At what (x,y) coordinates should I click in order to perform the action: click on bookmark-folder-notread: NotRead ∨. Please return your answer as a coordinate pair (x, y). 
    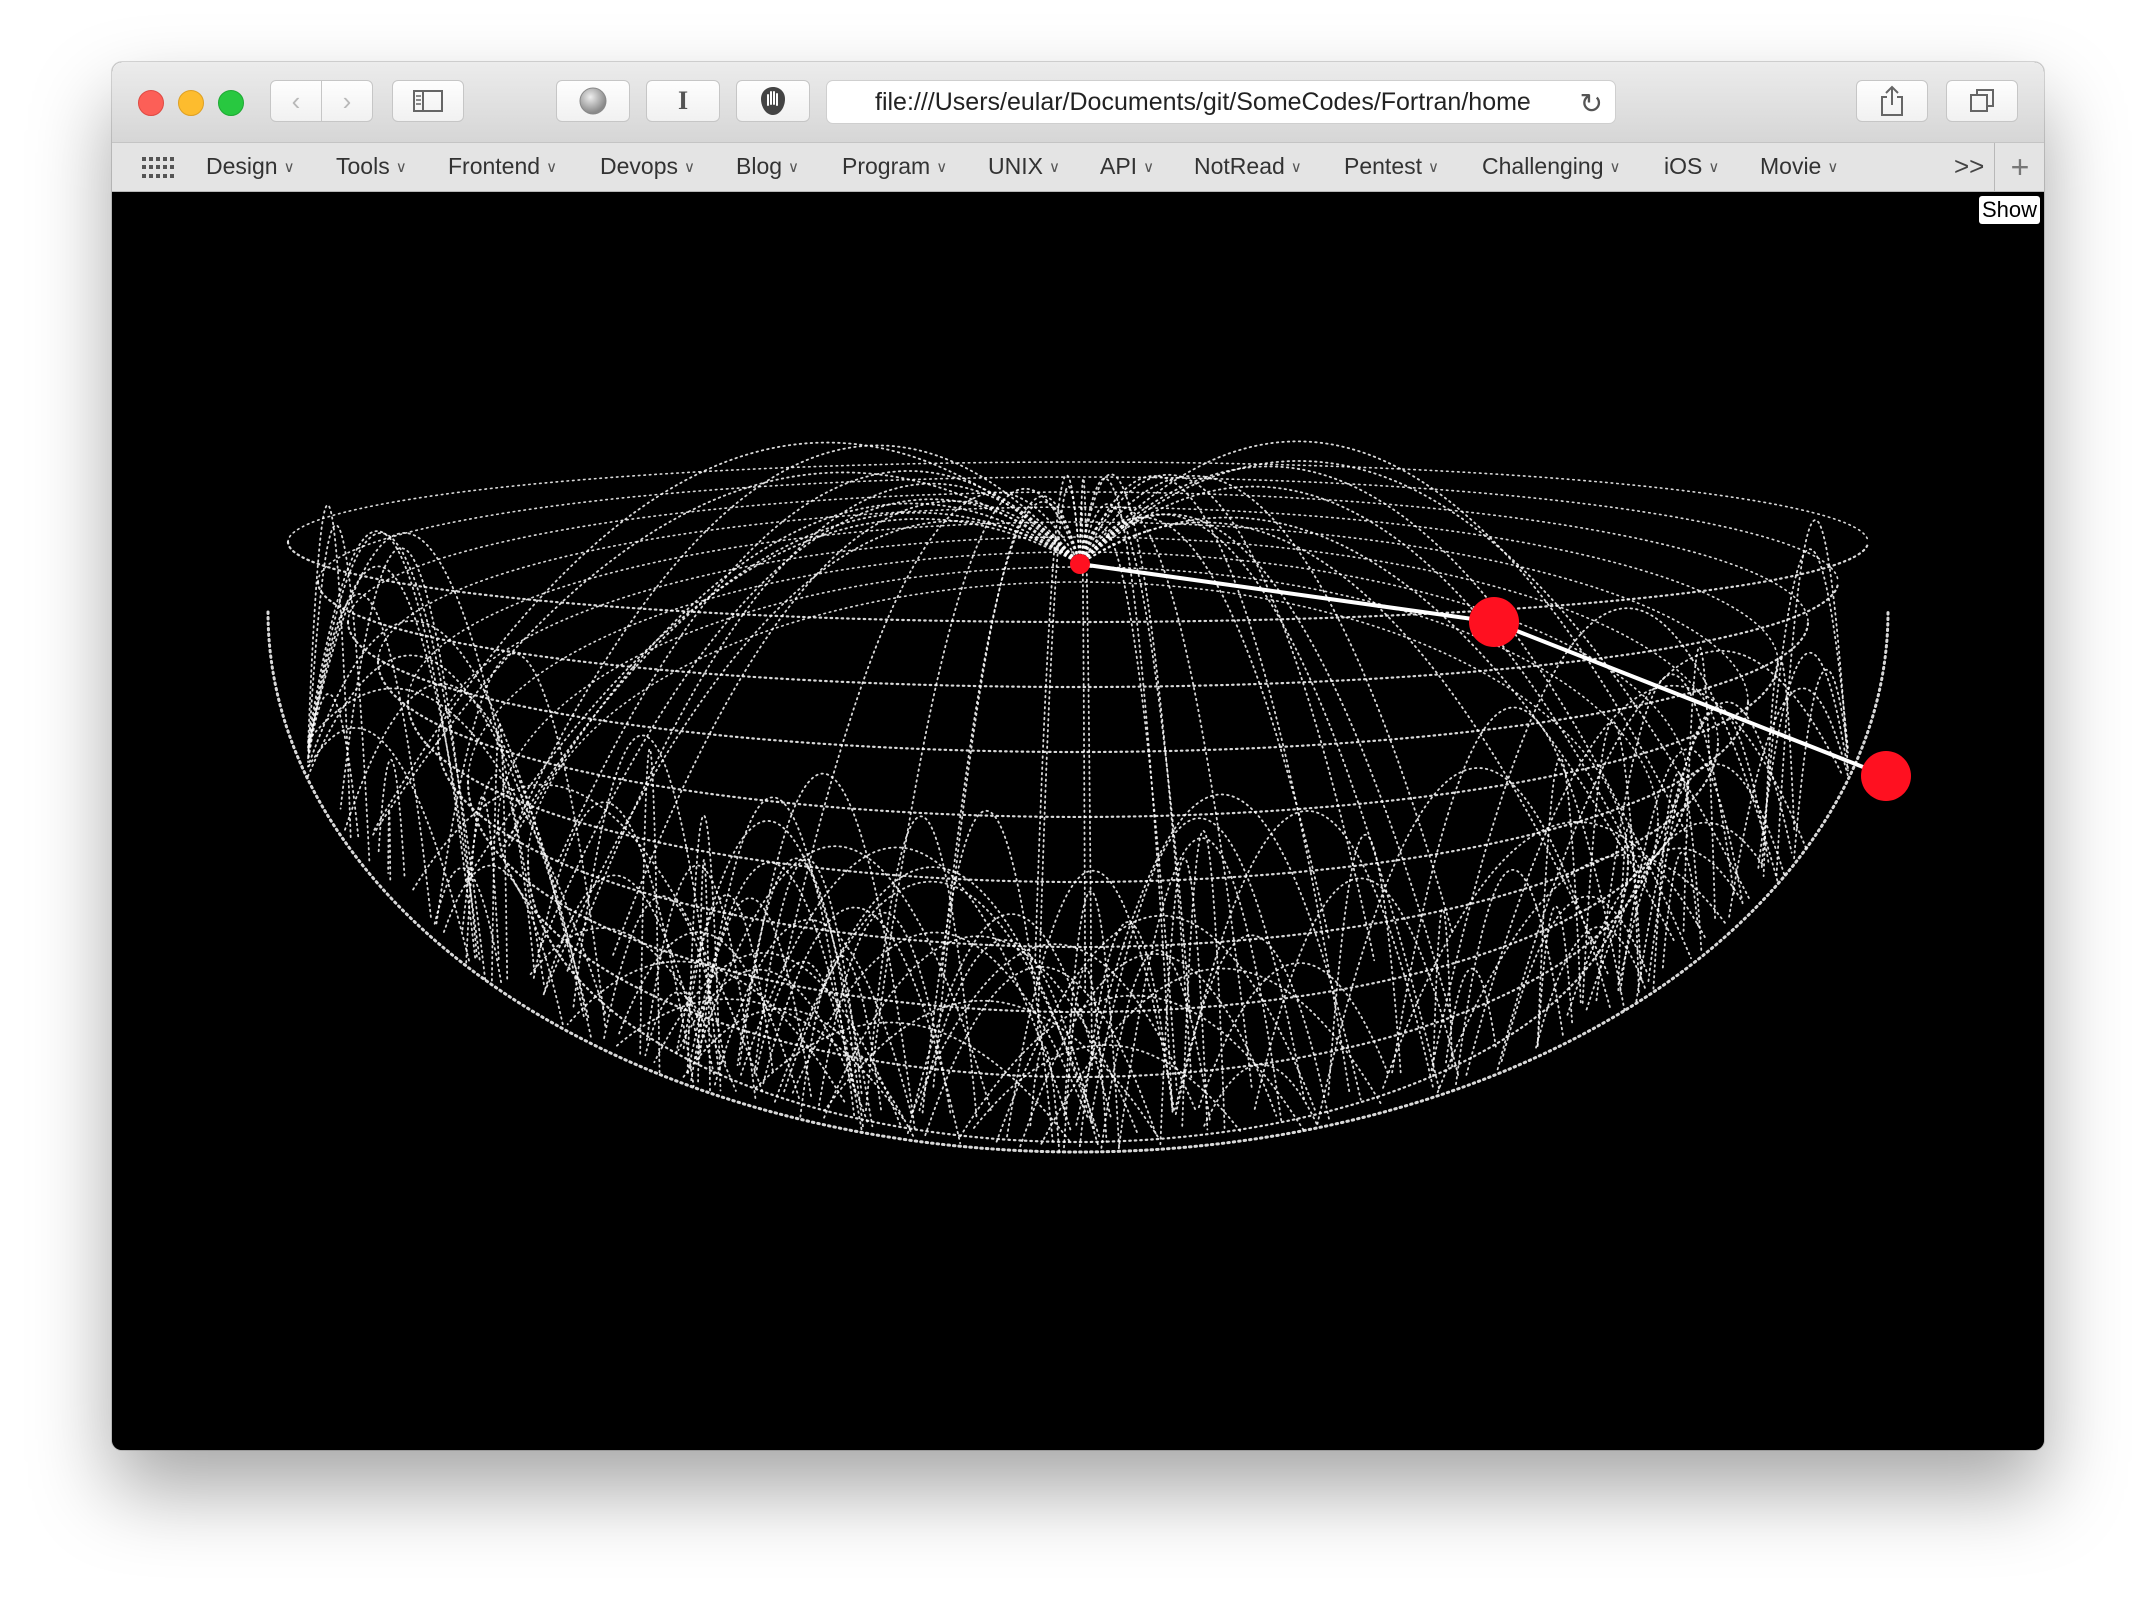
    Looking at the image, I should click on (1248, 166).